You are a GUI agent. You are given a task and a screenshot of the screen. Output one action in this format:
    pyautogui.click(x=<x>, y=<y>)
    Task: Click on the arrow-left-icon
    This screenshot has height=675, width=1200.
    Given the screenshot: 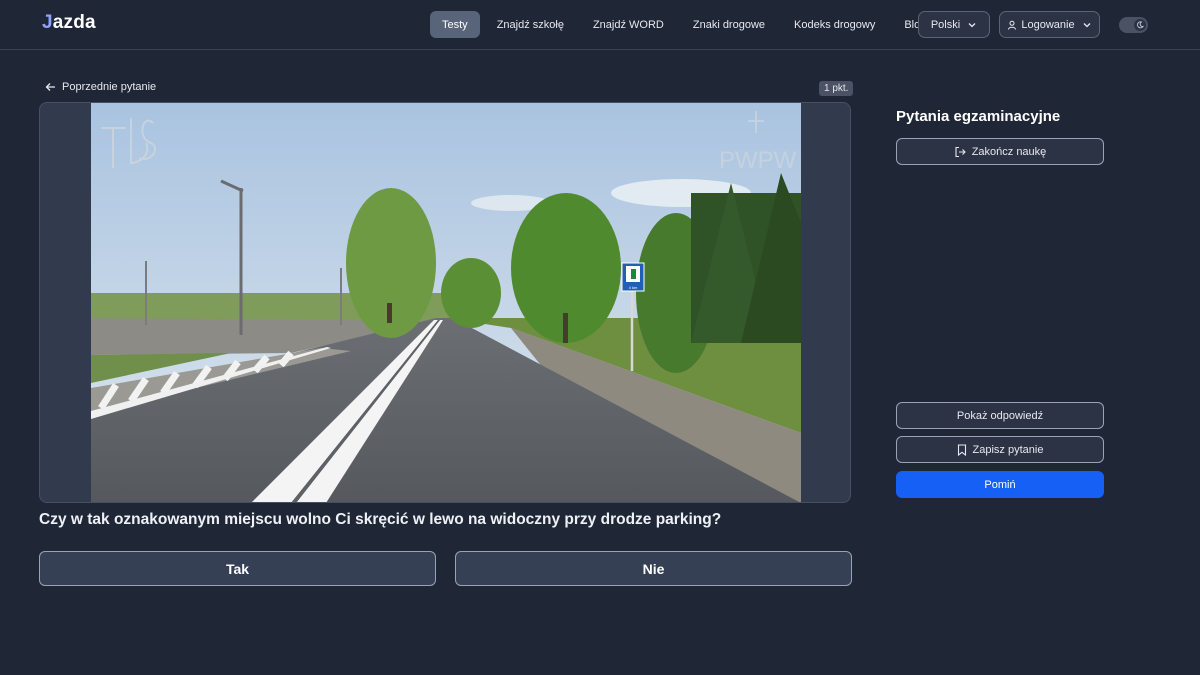 What is the action you would take?
    pyautogui.click(x=50, y=87)
    